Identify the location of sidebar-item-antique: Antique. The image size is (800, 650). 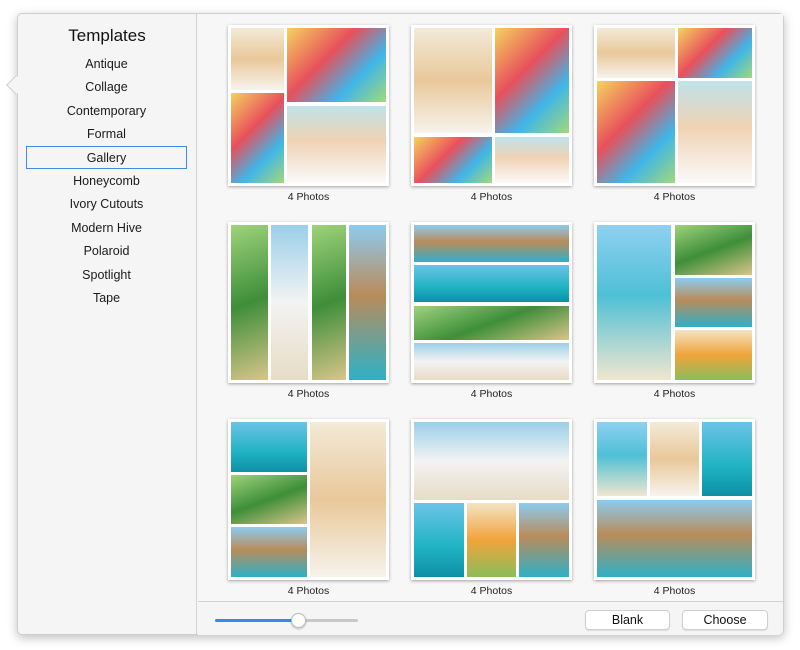
(106, 63).